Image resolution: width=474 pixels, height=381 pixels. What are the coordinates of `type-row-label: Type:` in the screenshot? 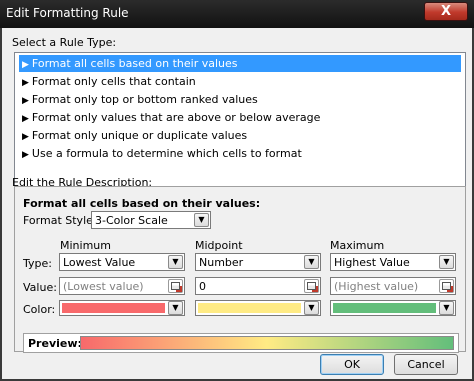 It's located at (37, 263).